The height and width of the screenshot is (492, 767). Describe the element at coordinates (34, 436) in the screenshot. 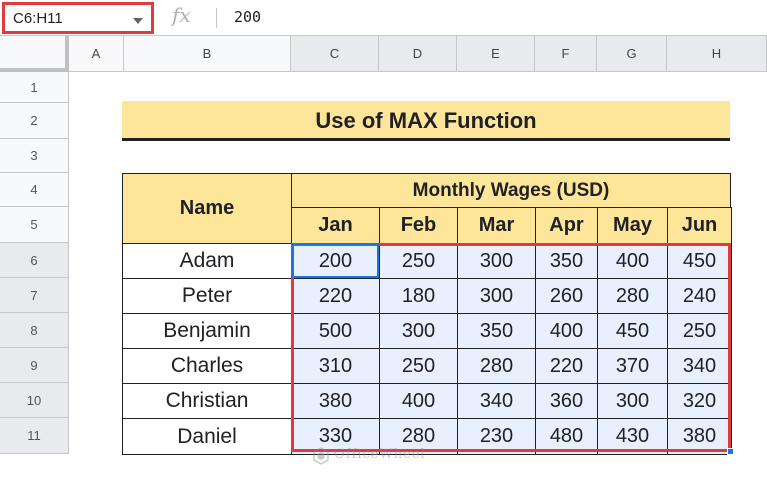

I see `row-header-11: 11` at that location.